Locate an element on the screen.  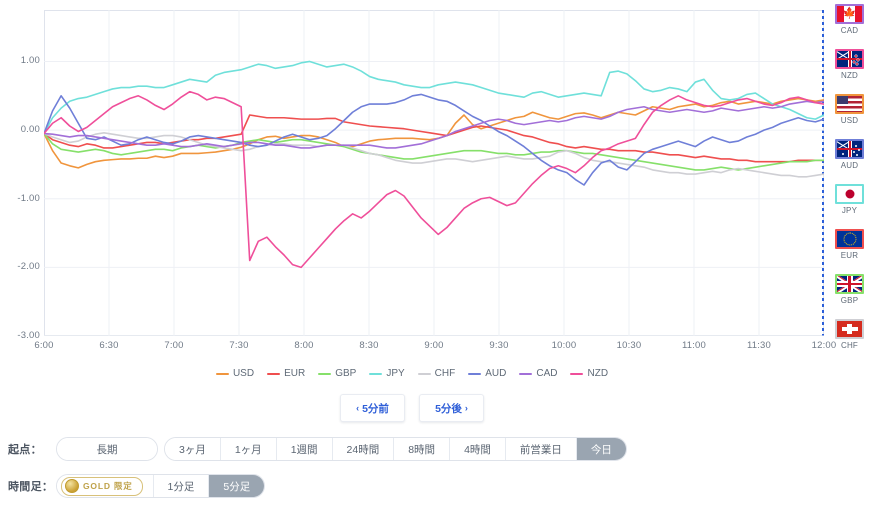
flag-label: USD is located at coordinates (849, 120).